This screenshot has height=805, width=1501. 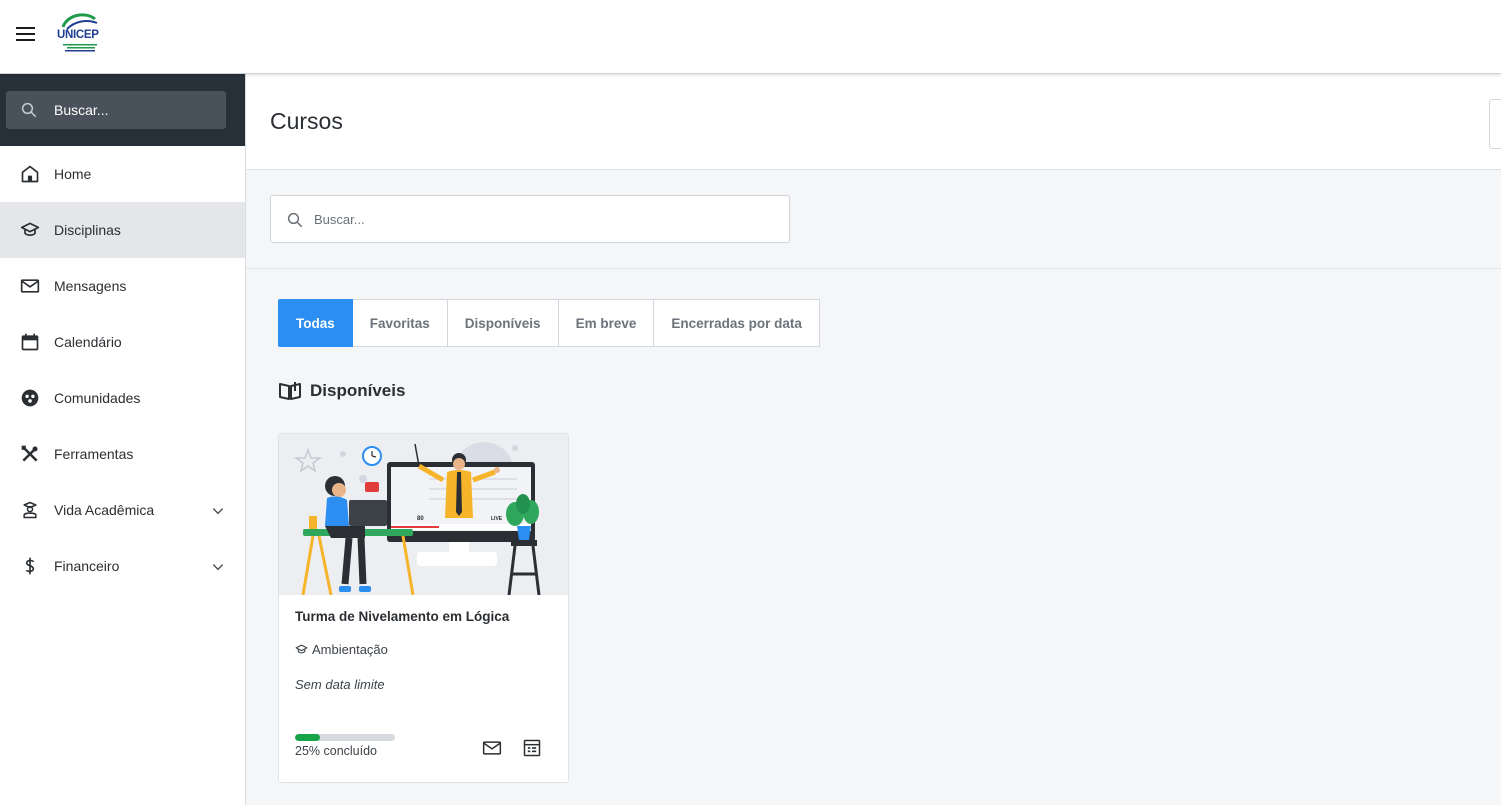 I want to click on tab-encerradas-por-data: Encerradas por data, so click(x=737, y=323).